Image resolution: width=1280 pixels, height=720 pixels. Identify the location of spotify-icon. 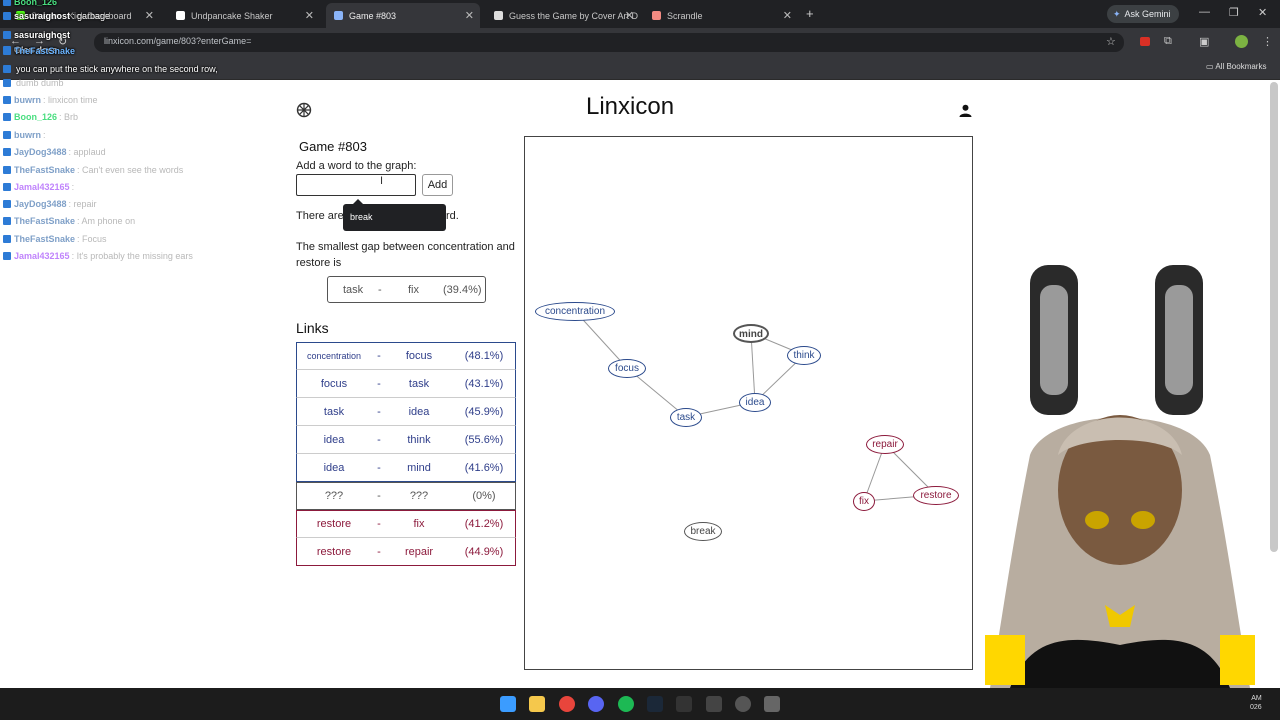
(626, 704).